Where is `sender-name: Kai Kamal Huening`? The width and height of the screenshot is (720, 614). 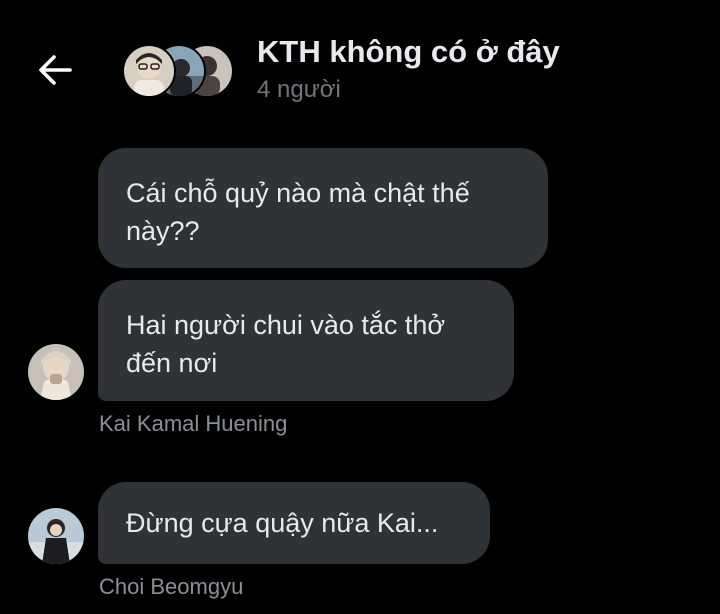 sender-name: Kai Kamal Huening is located at coordinates (193, 423).